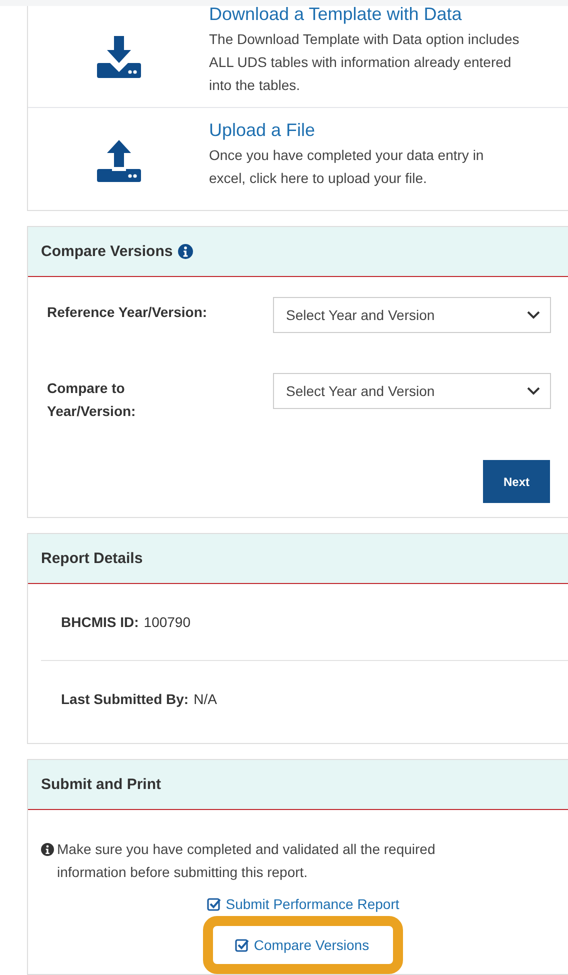  I want to click on upload-icon, so click(118, 161).